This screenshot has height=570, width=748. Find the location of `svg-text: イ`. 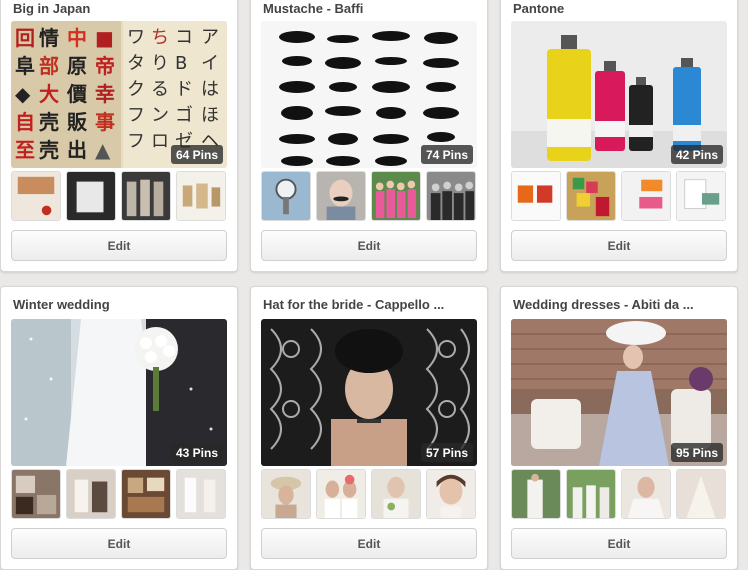

svg-text: イ is located at coordinates (210, 63).